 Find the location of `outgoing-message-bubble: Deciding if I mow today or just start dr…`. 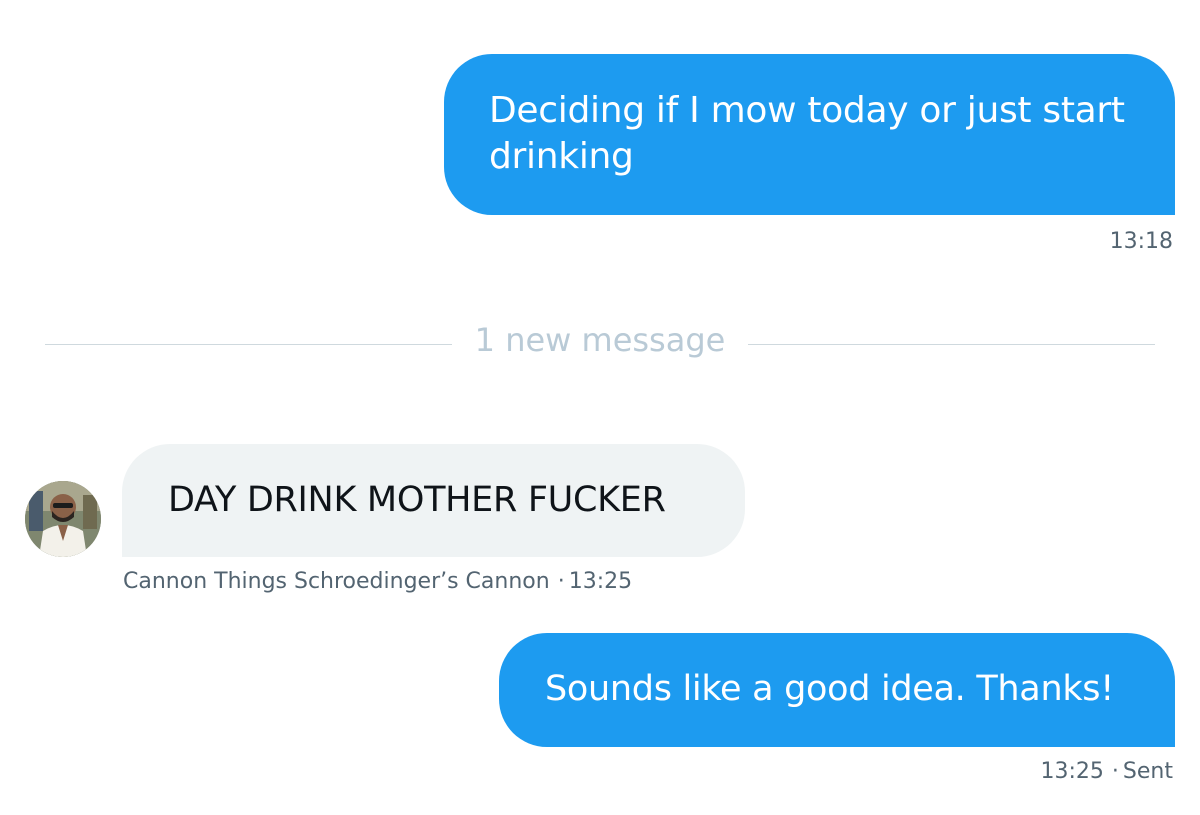

outgoing-message-bubble: Deciding if I mow today or just start dr… is located at coordinates (809, 134).